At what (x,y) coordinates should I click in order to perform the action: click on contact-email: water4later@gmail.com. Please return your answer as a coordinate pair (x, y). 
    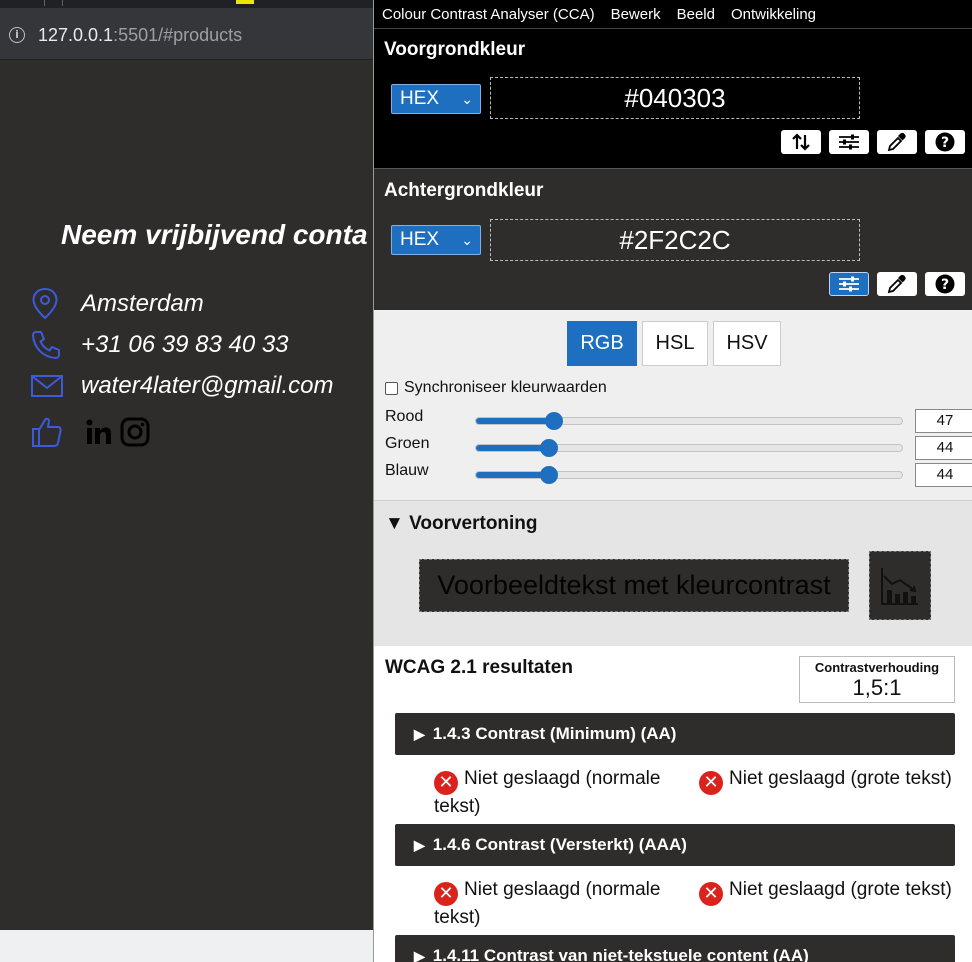
    Looking at the image, I should click on (181, 386).